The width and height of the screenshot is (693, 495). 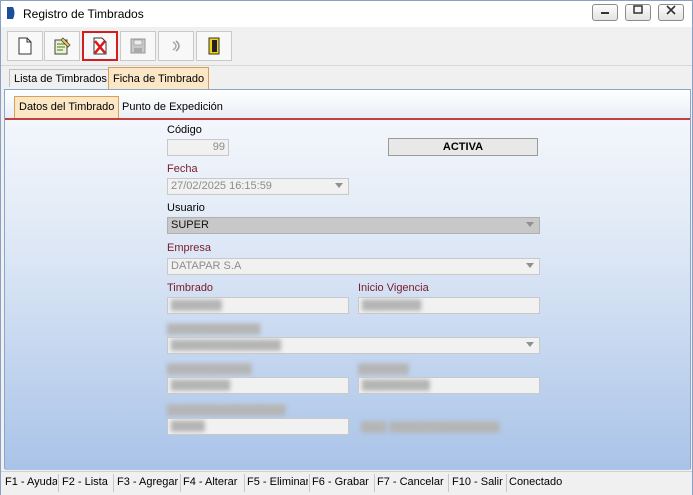 What do you see at coordinates (196, 305) in the screenshot?
I see `timbrado-value-redacted: ▇▇▇▇▇▇` at bounding box center [196, 305].